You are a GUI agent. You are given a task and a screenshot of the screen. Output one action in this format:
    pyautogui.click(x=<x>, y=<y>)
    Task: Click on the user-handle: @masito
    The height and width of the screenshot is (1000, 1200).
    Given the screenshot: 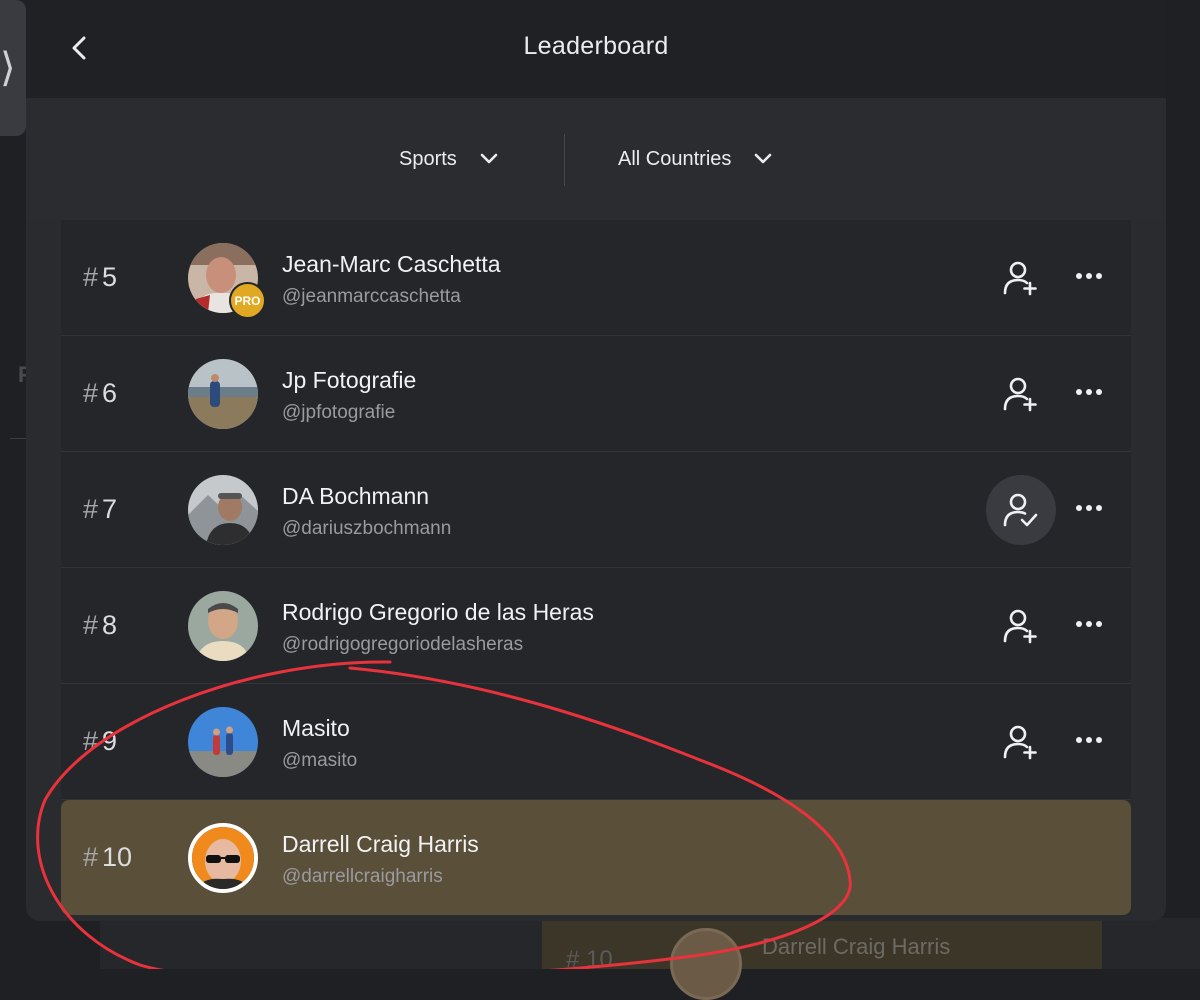 What is the action you would take?
    pyautogui.click(x=320, y=760)
    